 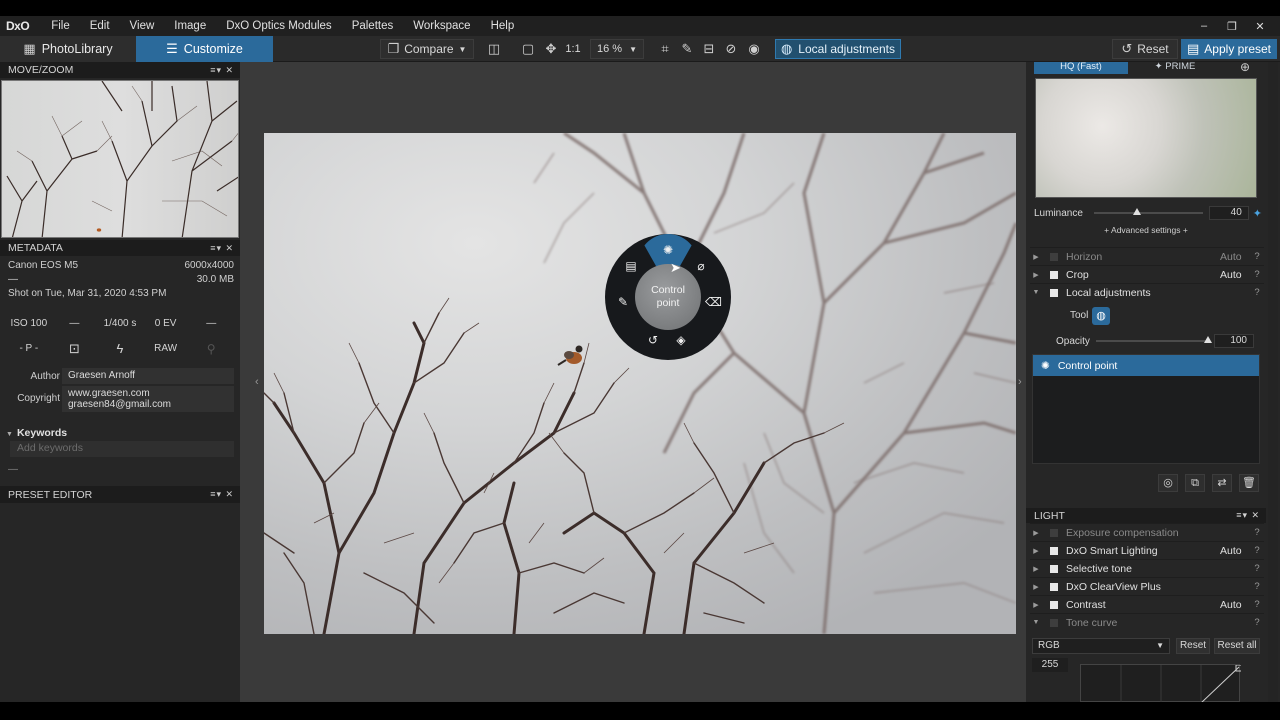 I want to click on selective-tone-label: Selective tone, so click(x=1099, y=568).